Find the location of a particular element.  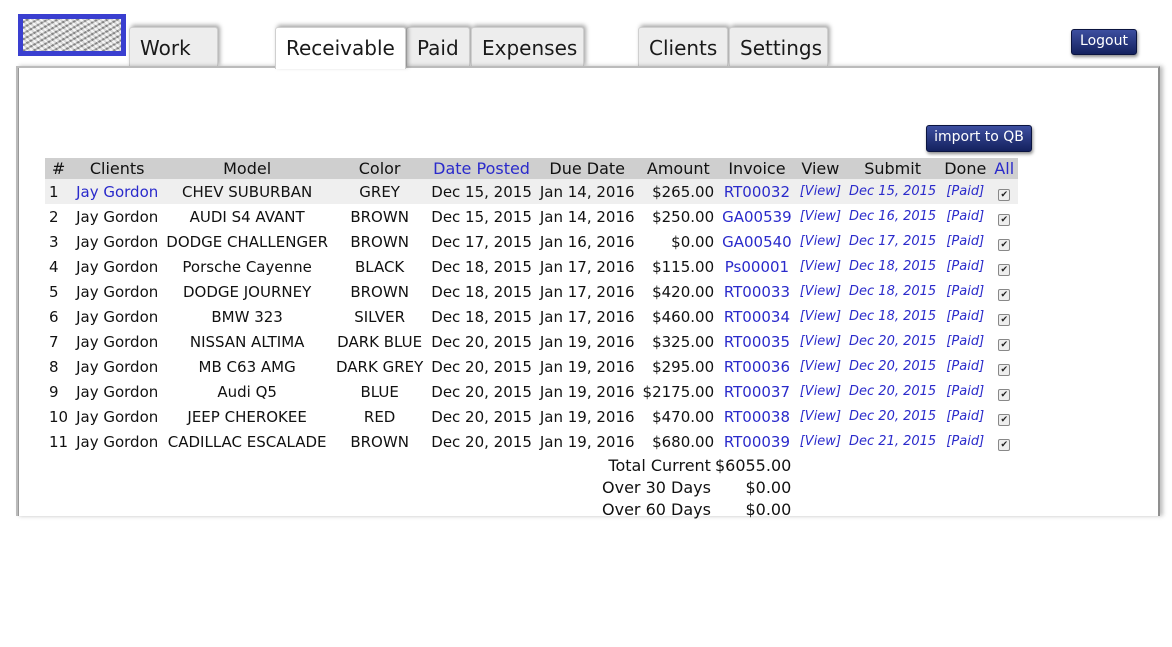

logout-button: Logout is located at coordinates (1104, 42).